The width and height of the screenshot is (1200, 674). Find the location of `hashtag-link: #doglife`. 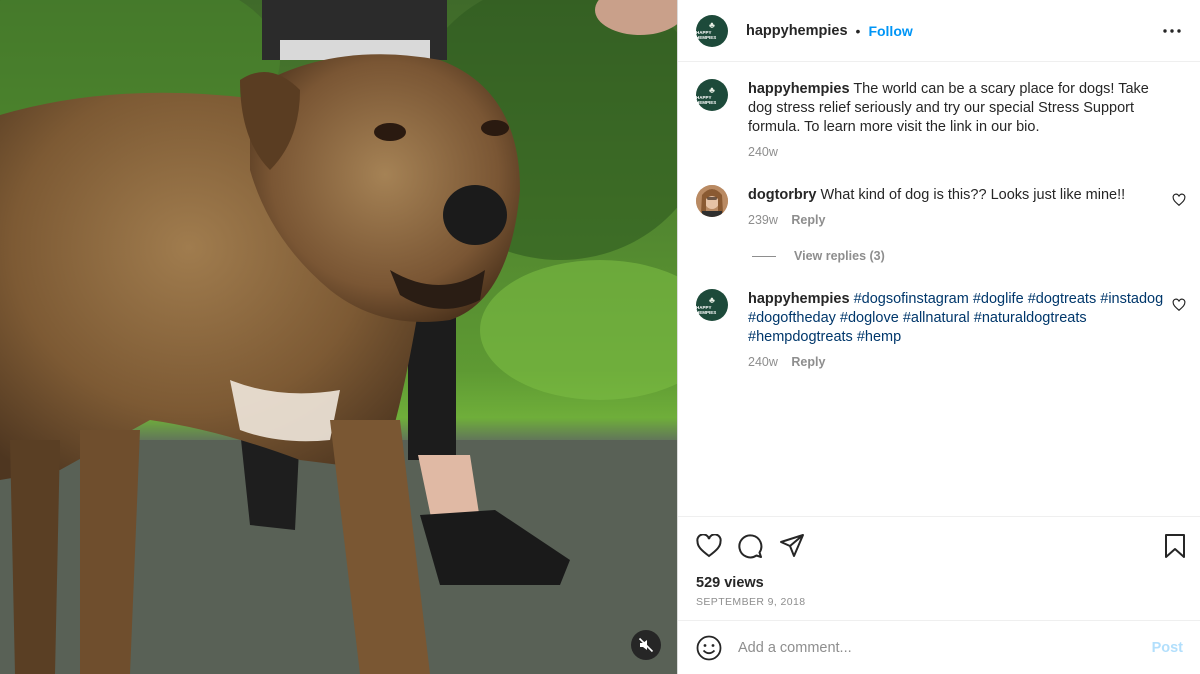

hashtag-link: #doglife is located at coordinates (998, 299).